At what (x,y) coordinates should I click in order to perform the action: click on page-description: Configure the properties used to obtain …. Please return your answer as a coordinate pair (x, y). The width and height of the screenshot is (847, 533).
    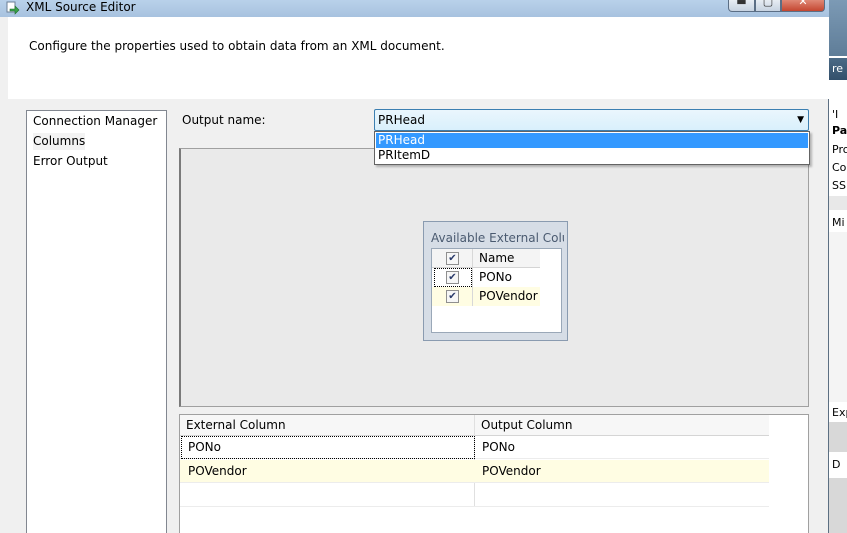
    Looking at the image, I should click on (237, 46).